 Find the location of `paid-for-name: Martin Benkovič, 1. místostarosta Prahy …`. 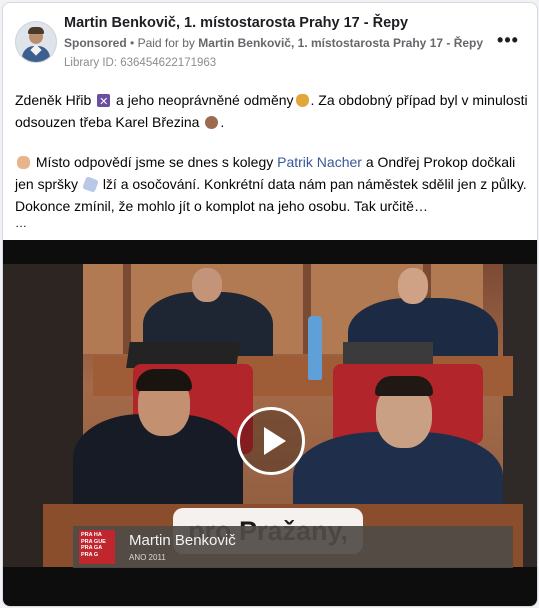

paid-for-name: Martin Benkovič, 1. místostarosta Prahy … is located at coordinates (340, 43).